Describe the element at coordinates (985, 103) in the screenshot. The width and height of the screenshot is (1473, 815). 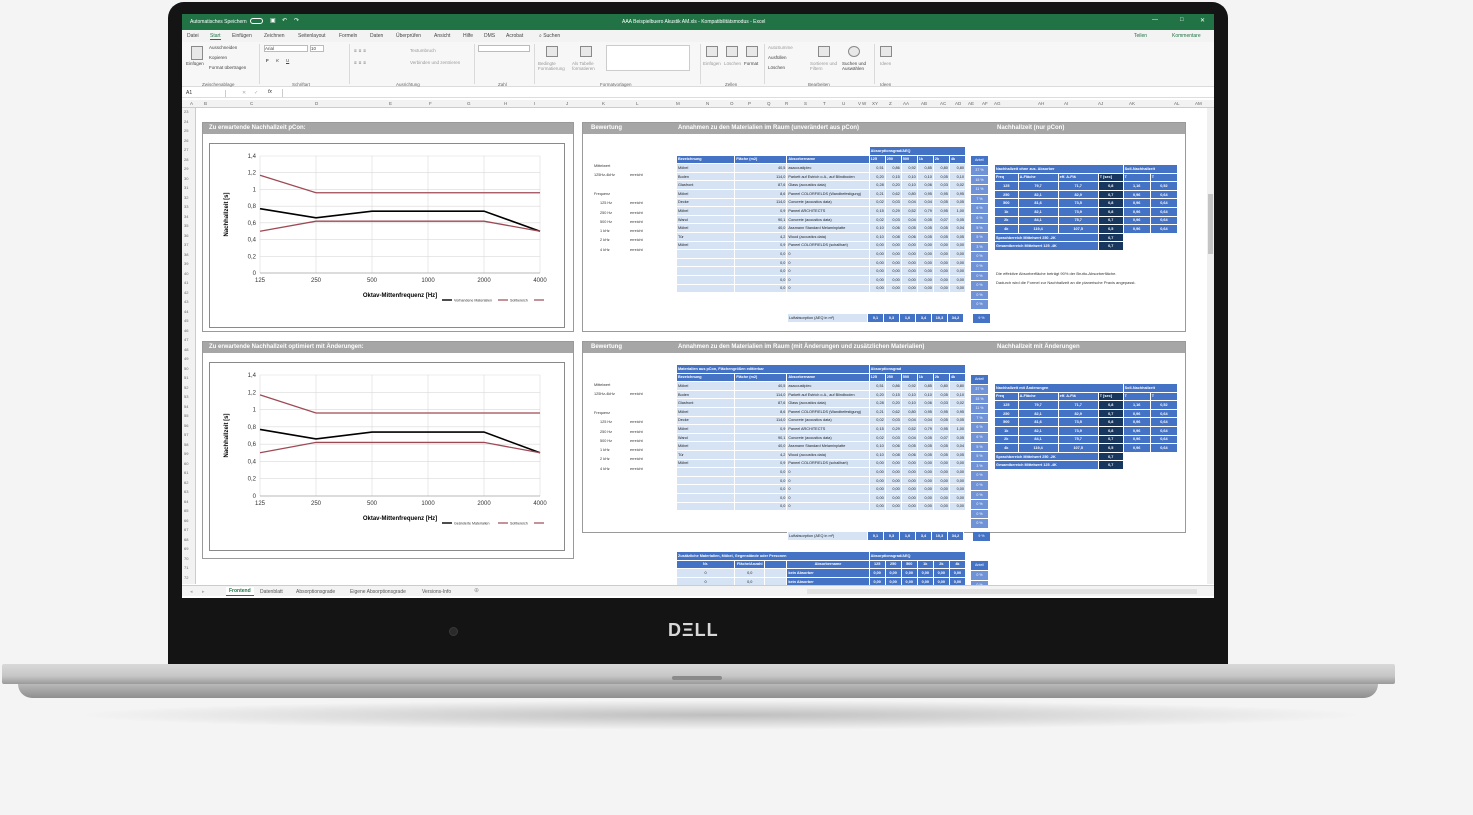
I see `column-header: AF` at that location.